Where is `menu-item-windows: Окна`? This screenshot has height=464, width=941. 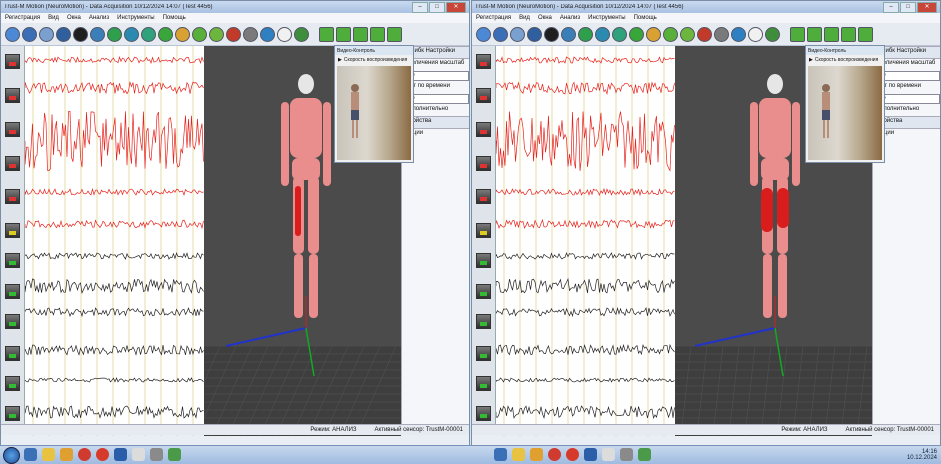 menu-item-windows: Окна is located at coordinates (545, 18).